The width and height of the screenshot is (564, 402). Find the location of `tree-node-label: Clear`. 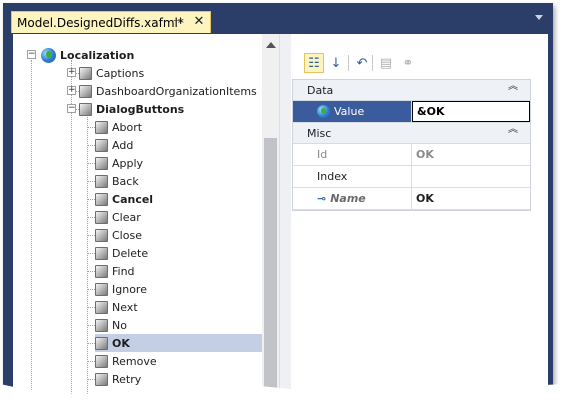

tree-node-label: Clear is located at coordinates (126, 217).